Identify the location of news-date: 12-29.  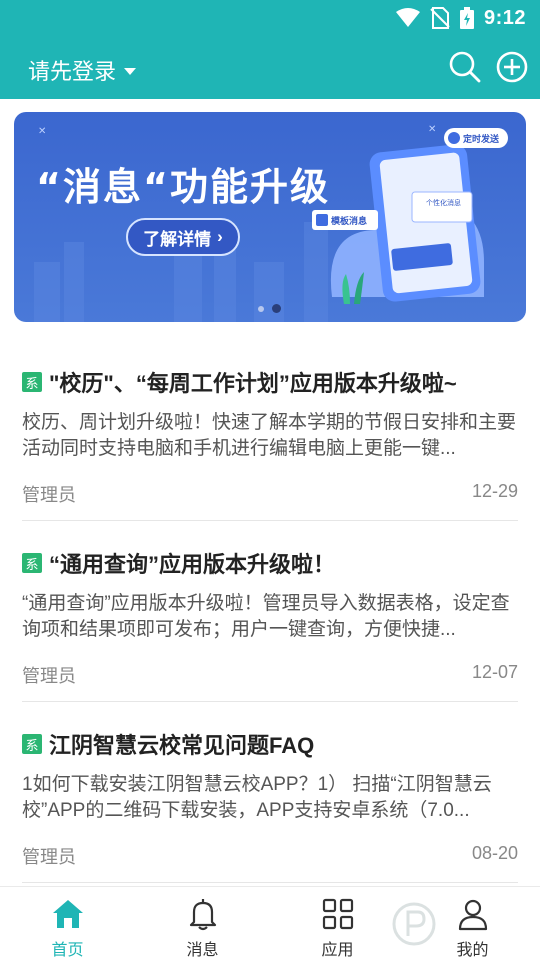
(494, 491).